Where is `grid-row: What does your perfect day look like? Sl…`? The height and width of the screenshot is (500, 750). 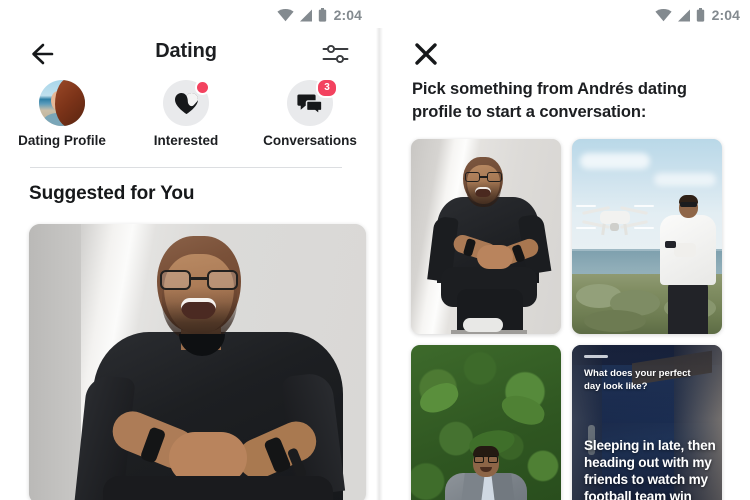
grid-row: What does your perfect day look like? Sl… is located at coordinates (567, 422).